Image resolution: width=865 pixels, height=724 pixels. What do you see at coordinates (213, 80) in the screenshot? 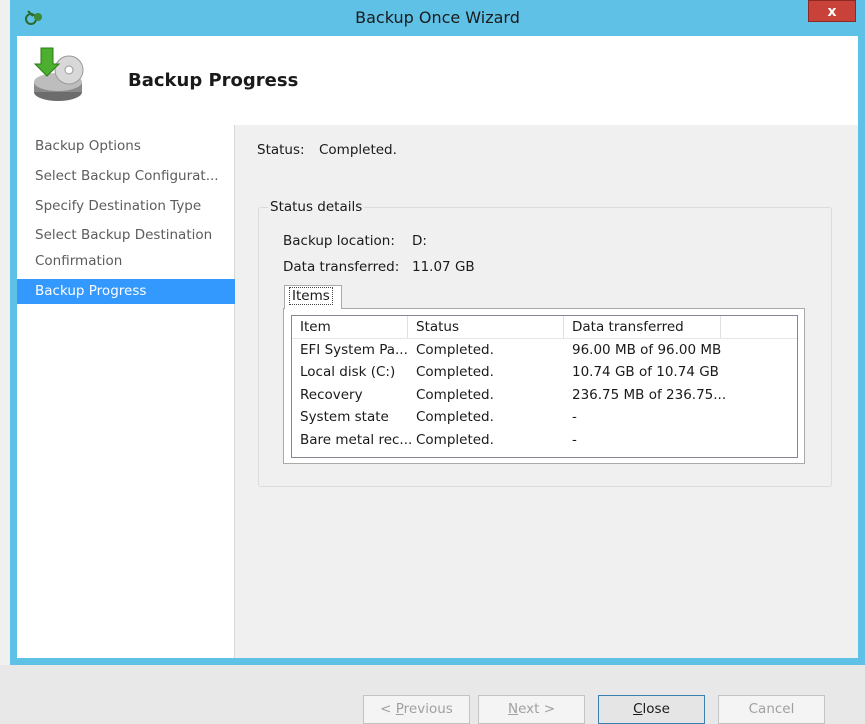
I see `page-title: Backup Progress` at bounding box center [213, 80].